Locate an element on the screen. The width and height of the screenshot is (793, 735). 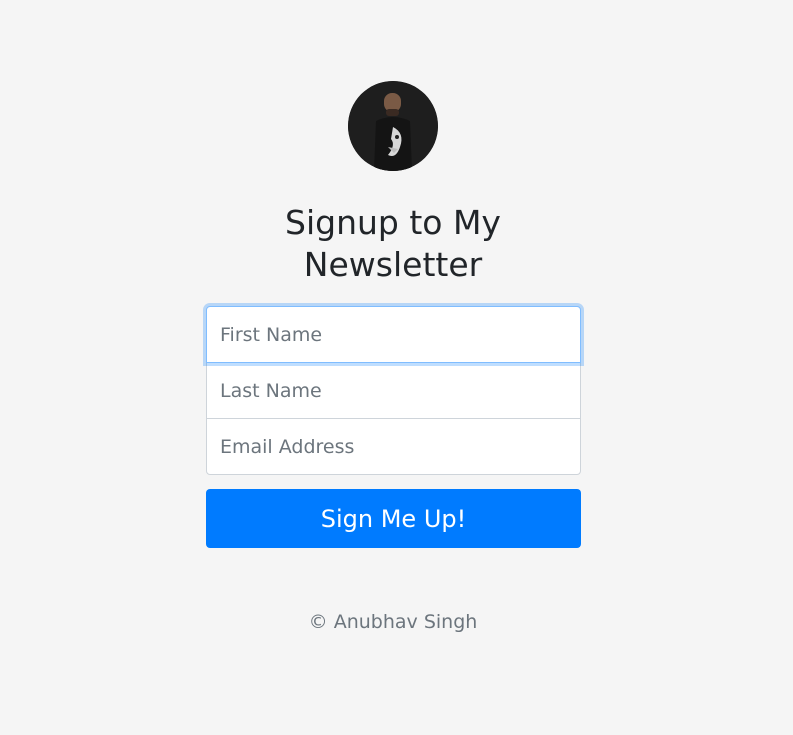
title-line-2: Newsletter is located at coordinates (393, 264).